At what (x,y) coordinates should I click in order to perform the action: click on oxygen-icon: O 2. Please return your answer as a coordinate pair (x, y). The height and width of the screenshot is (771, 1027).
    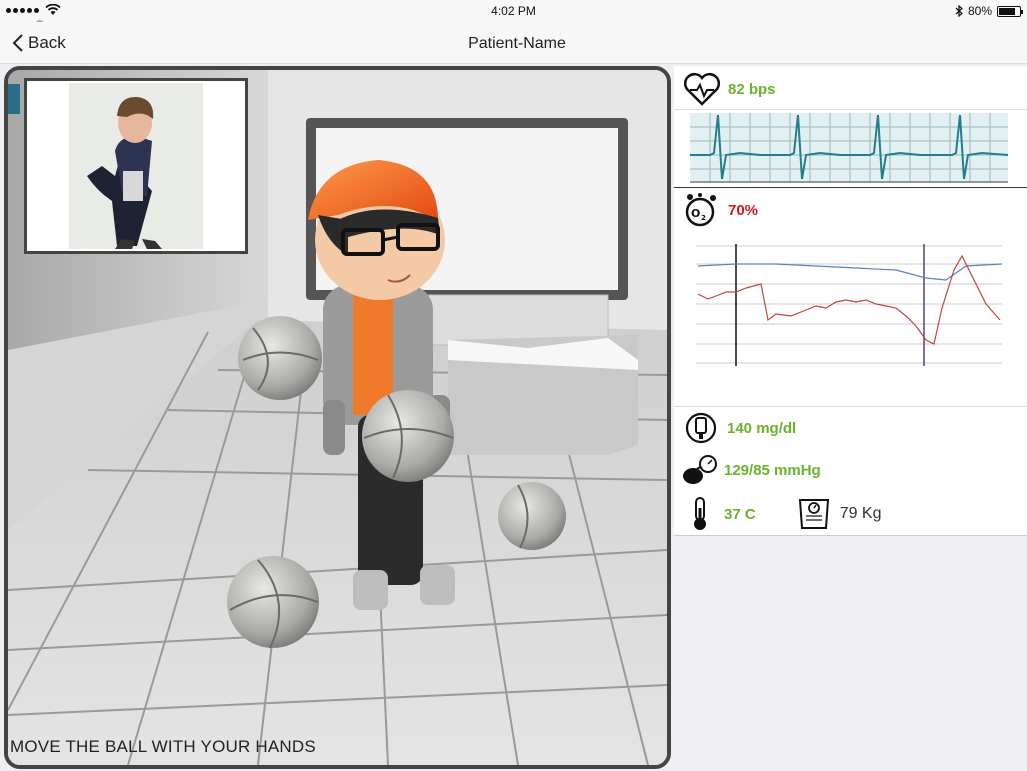
    Looking at the image, I should click on (700, 210).